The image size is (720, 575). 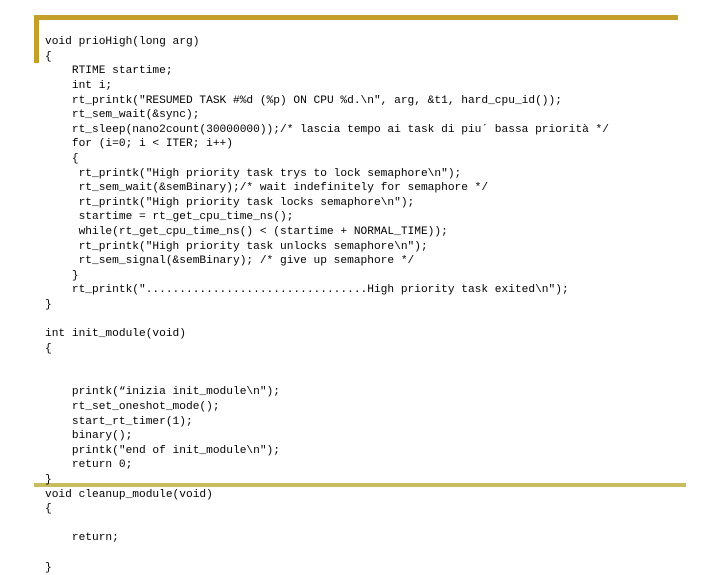 I want to click on code-line: printk("end of init_module\n");, so click(x=162, y=450).